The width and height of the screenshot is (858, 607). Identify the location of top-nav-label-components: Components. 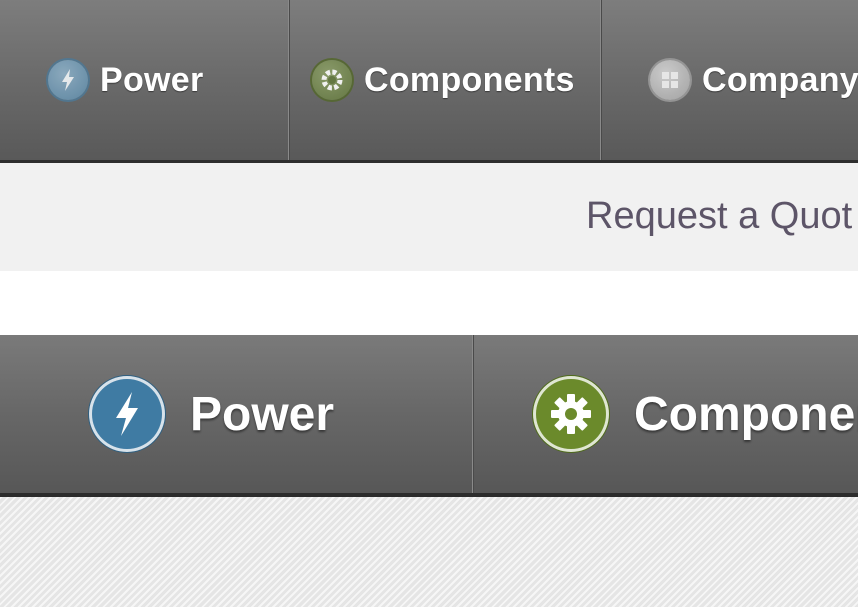
(469, 79).